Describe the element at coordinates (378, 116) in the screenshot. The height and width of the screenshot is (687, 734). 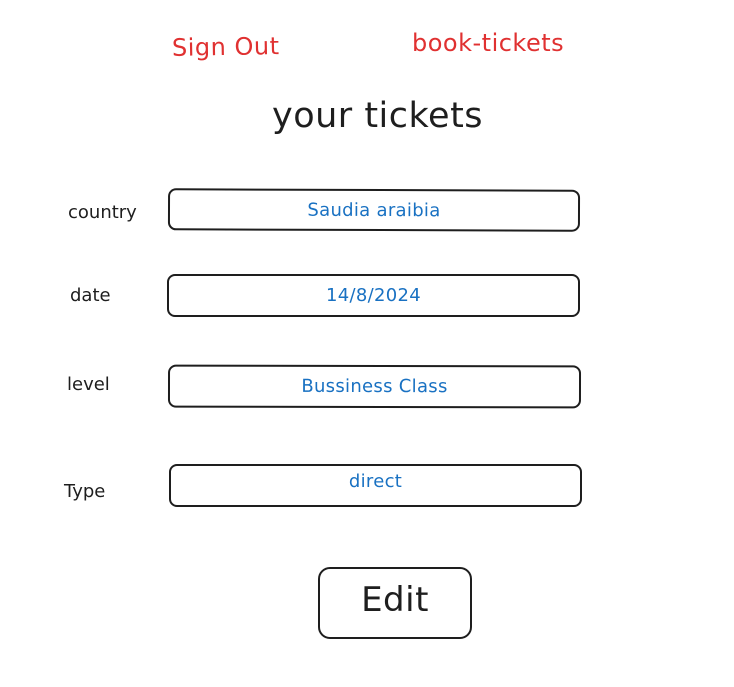
I see `page-title: your tickets` at that location.